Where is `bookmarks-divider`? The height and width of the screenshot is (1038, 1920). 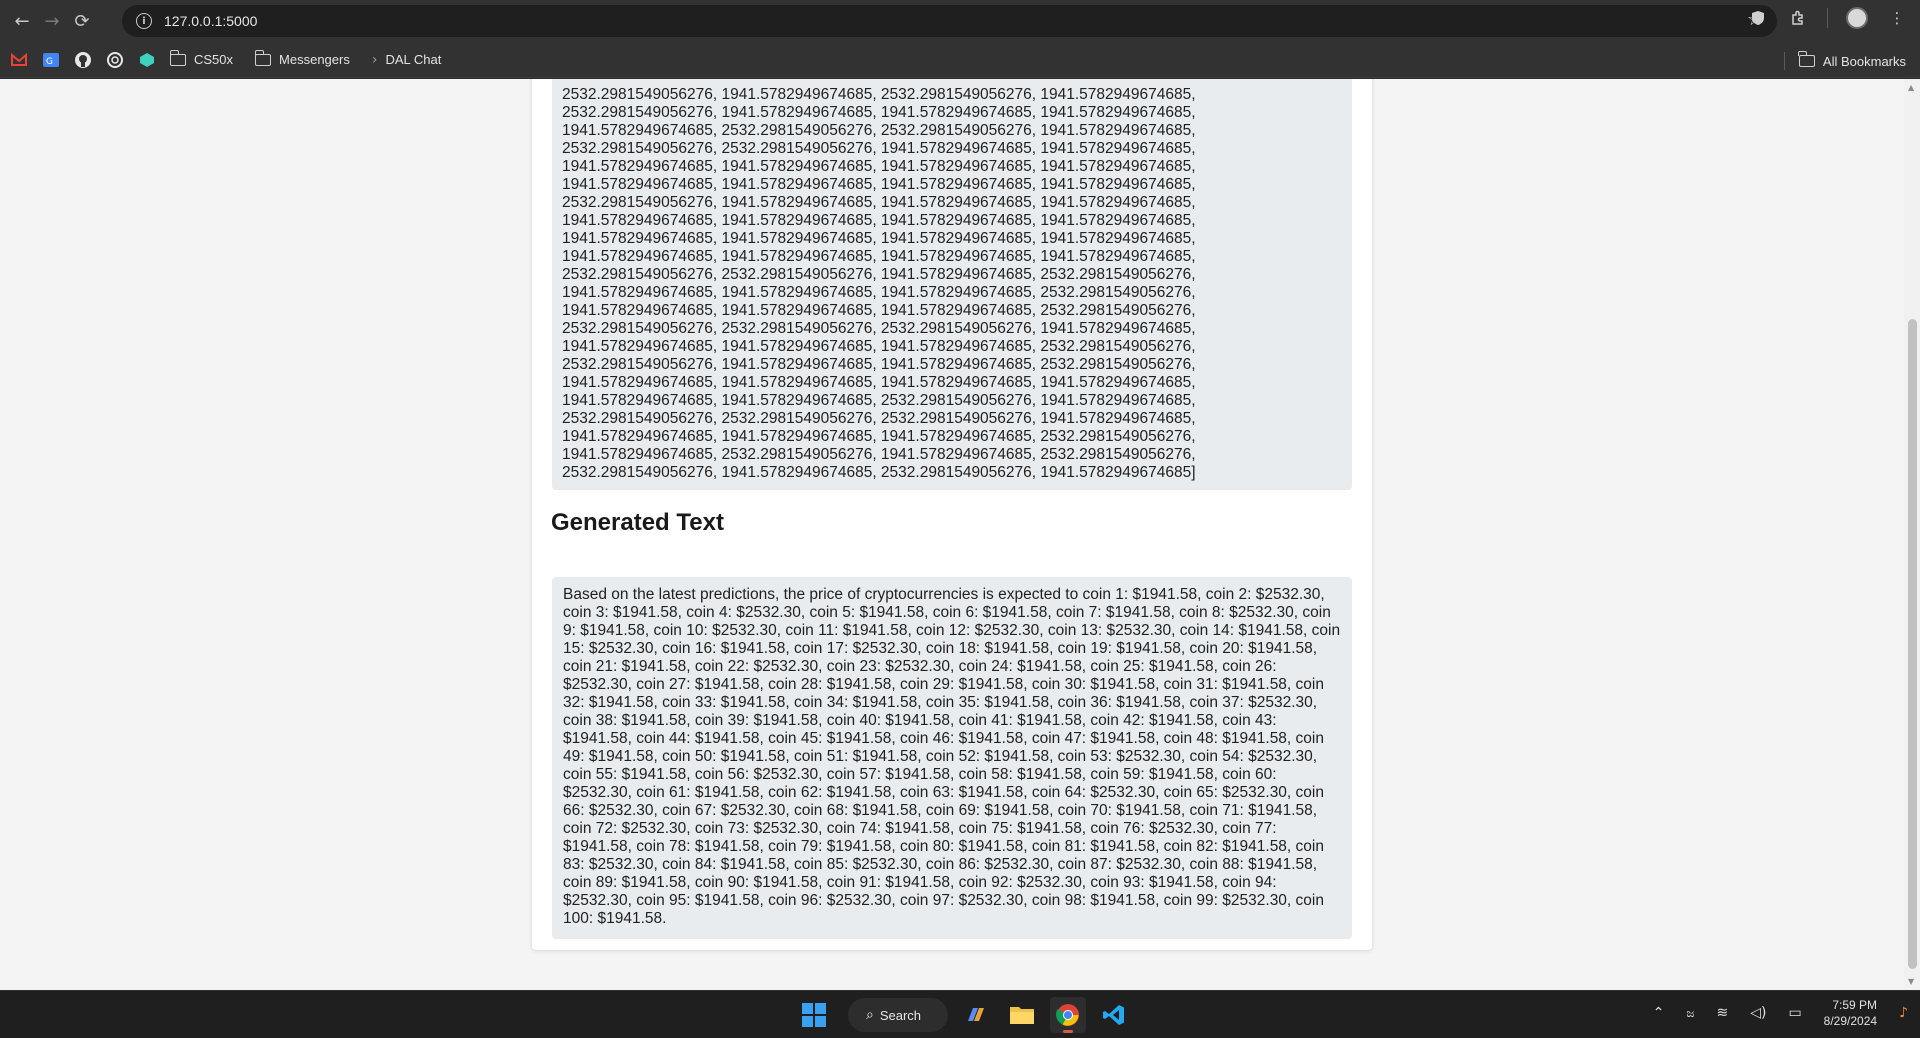
bookmarks-divider is located at coordinates (1784, 61).